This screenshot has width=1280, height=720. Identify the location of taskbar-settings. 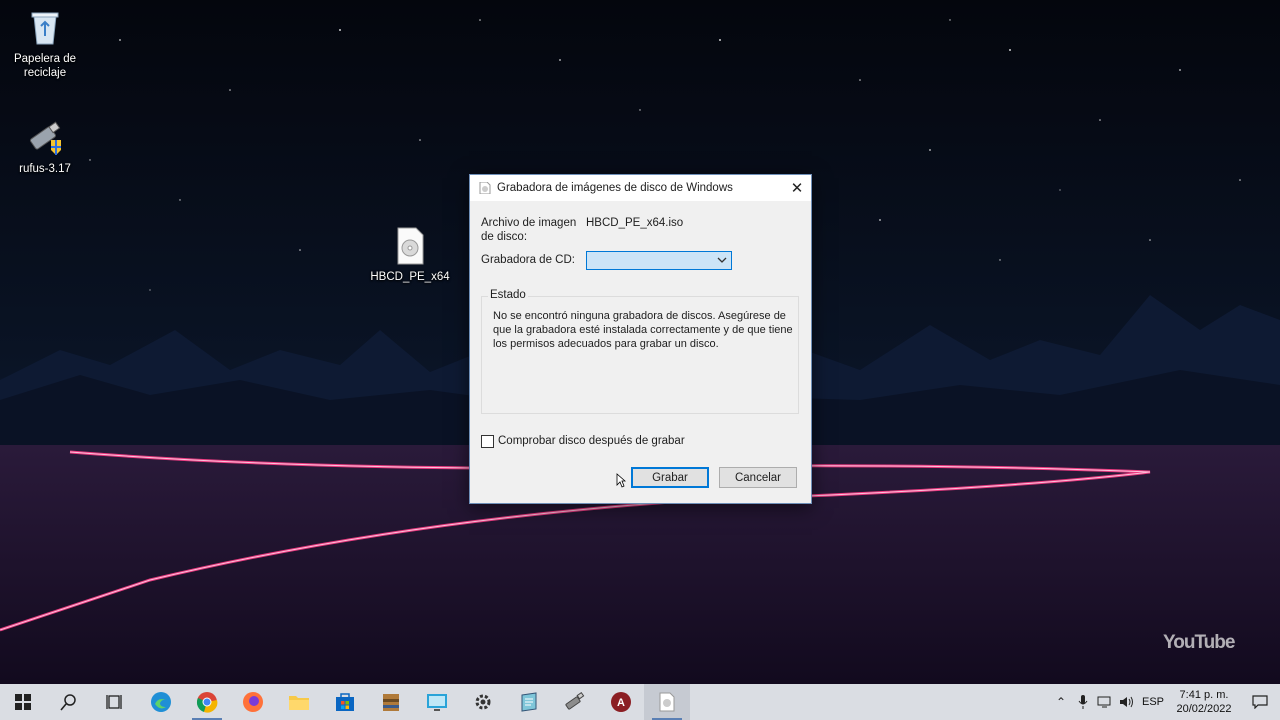
(483, 702).